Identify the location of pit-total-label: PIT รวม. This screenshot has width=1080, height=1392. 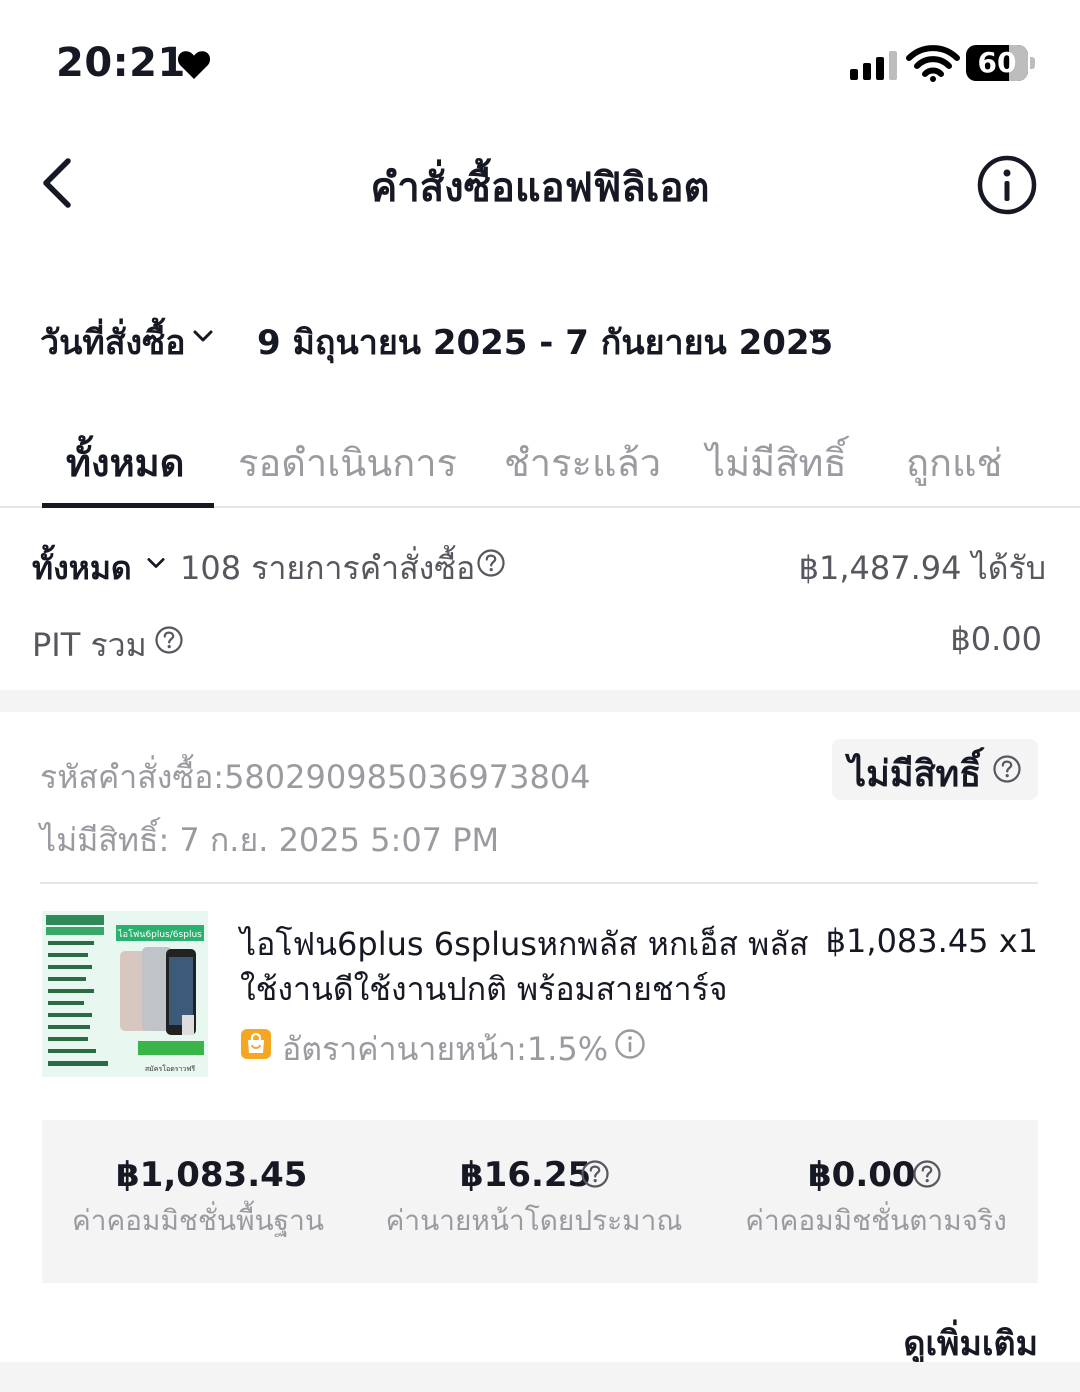
(89, 645).